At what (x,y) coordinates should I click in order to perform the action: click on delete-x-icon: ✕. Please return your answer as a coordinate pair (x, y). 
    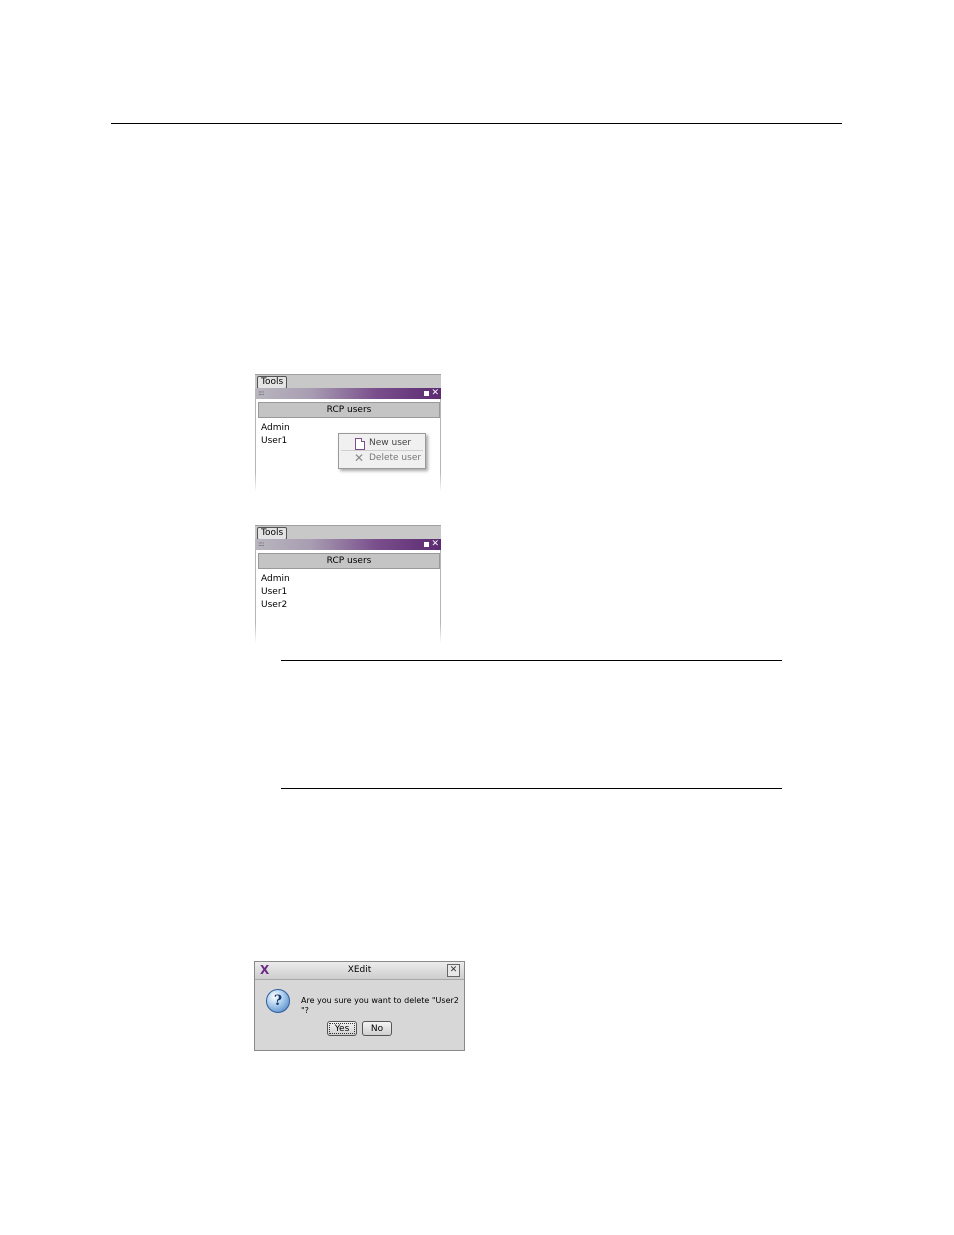
    Looking at the image, I should click on (359, 458).